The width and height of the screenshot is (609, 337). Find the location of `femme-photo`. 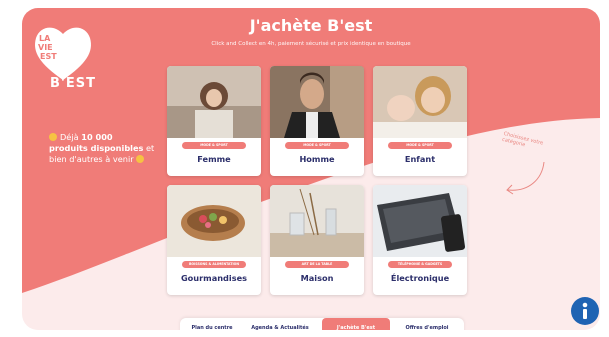

femme-photo is located at coordinates (214, 102).